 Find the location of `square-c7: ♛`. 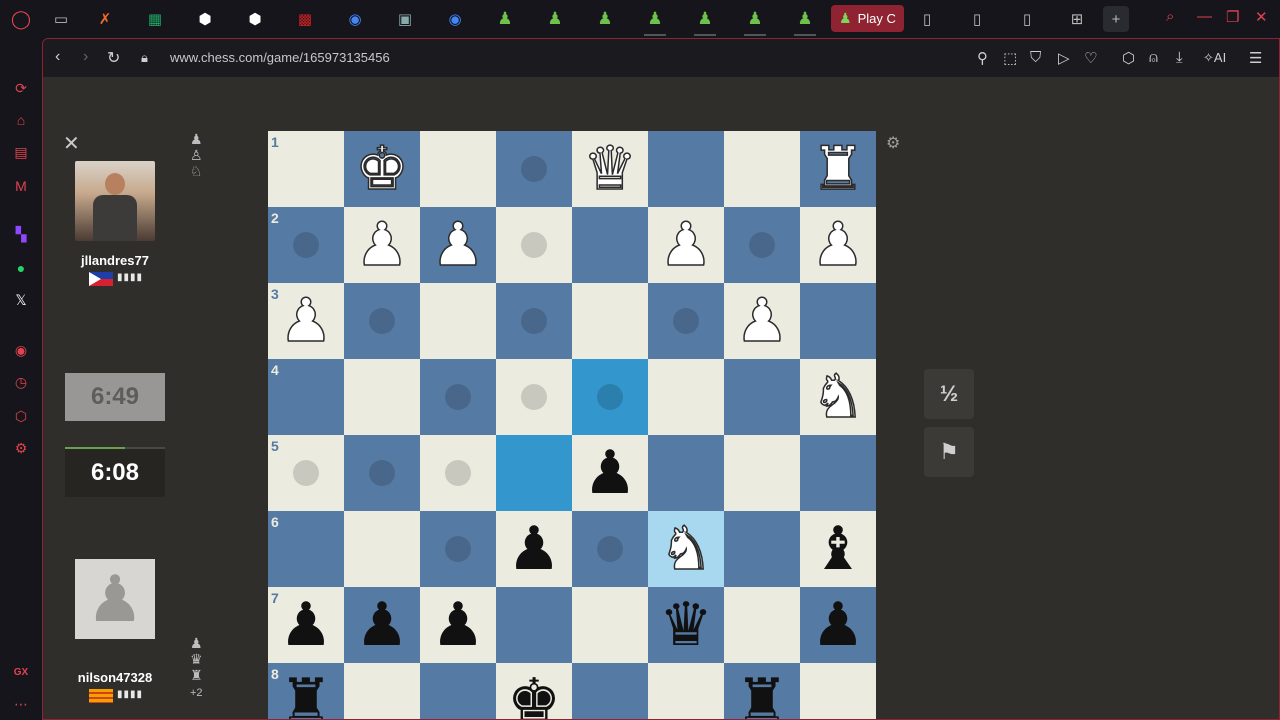

square-c7: ♛ is located at coordinates (686, 625).